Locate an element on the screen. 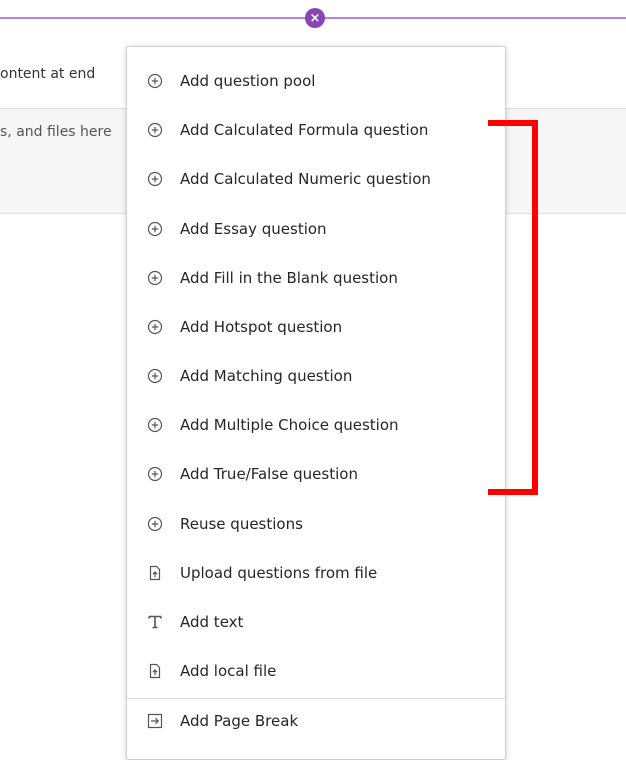 Image resolution: width=626 pixels, height=760 pixels. menu-item-reuse-questions: Reuse questions is located at coordinates (316, 524).